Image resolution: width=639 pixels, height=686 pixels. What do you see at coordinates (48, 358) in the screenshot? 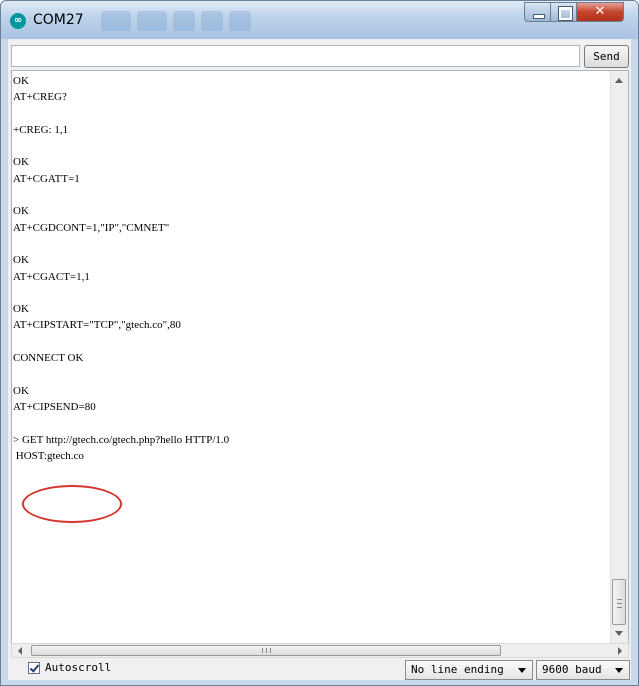
I see `serial-output-line: CONNECT OK` at bounding box center [48, 358].